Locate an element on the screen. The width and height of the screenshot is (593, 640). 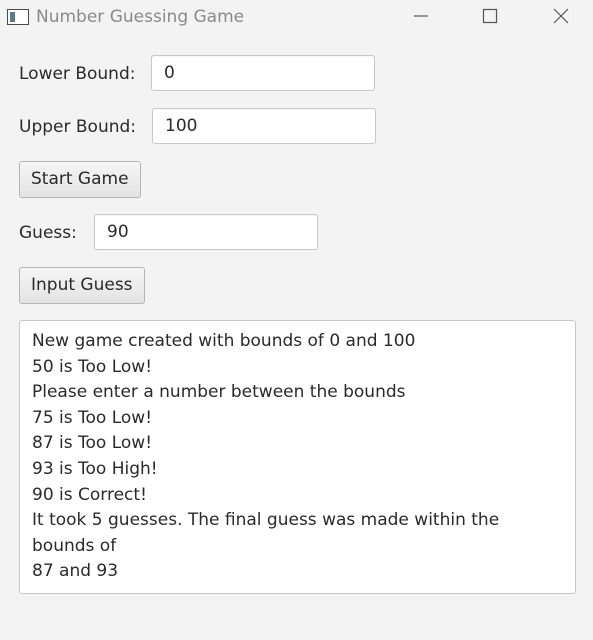
log-line: 87 is Too Low! is located at coordinates (92, 443).